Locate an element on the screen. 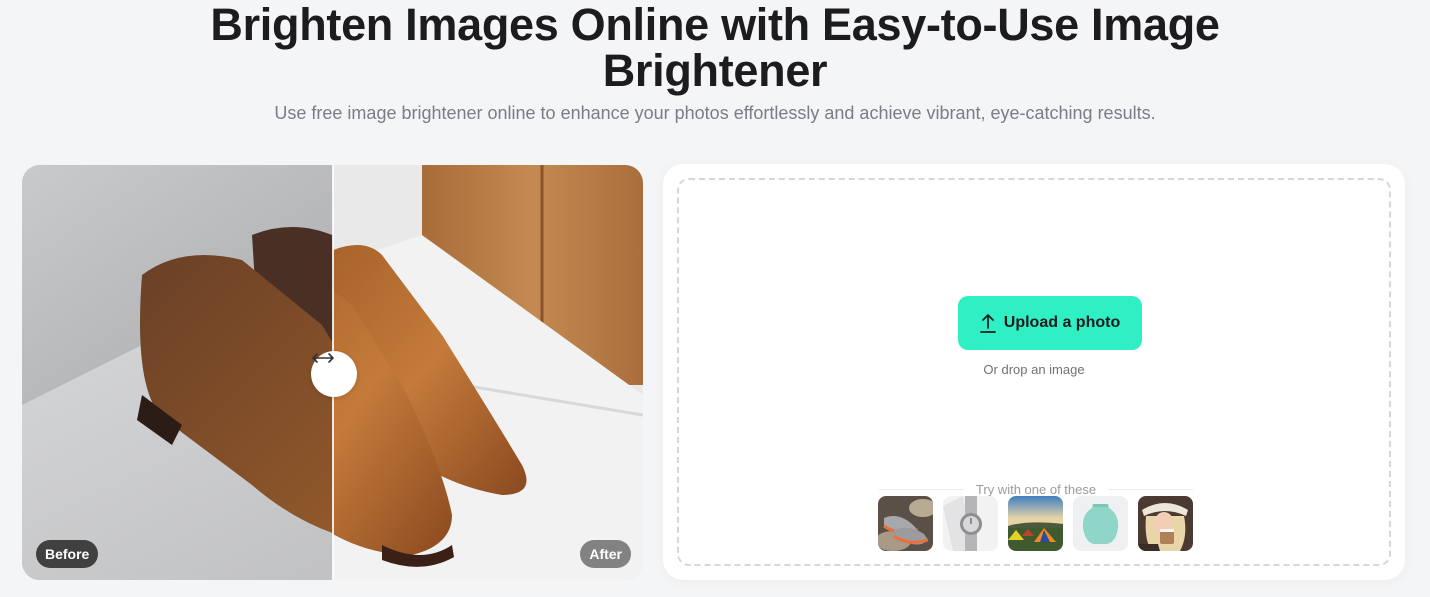 The image size is (1430, 597). upload-photo-label: Upload a photo is located at coordinates (1062, 322).